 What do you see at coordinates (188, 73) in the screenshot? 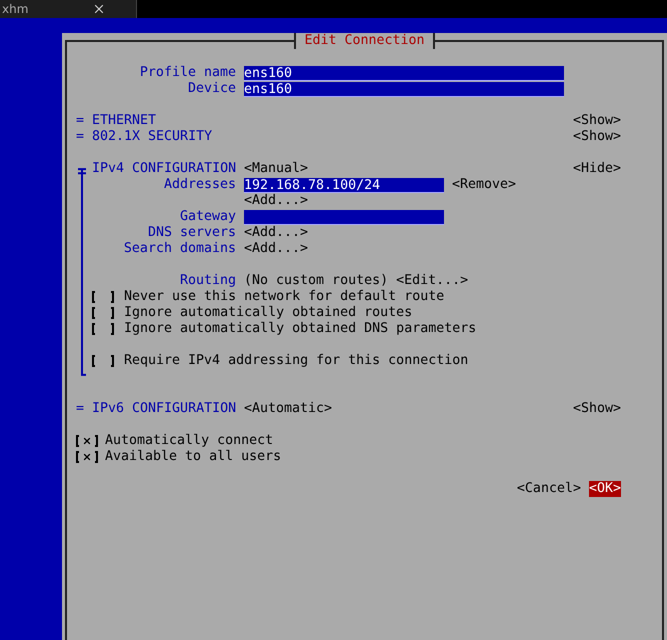
I see `field-label: Profile name` at bounding box center [188, 73].